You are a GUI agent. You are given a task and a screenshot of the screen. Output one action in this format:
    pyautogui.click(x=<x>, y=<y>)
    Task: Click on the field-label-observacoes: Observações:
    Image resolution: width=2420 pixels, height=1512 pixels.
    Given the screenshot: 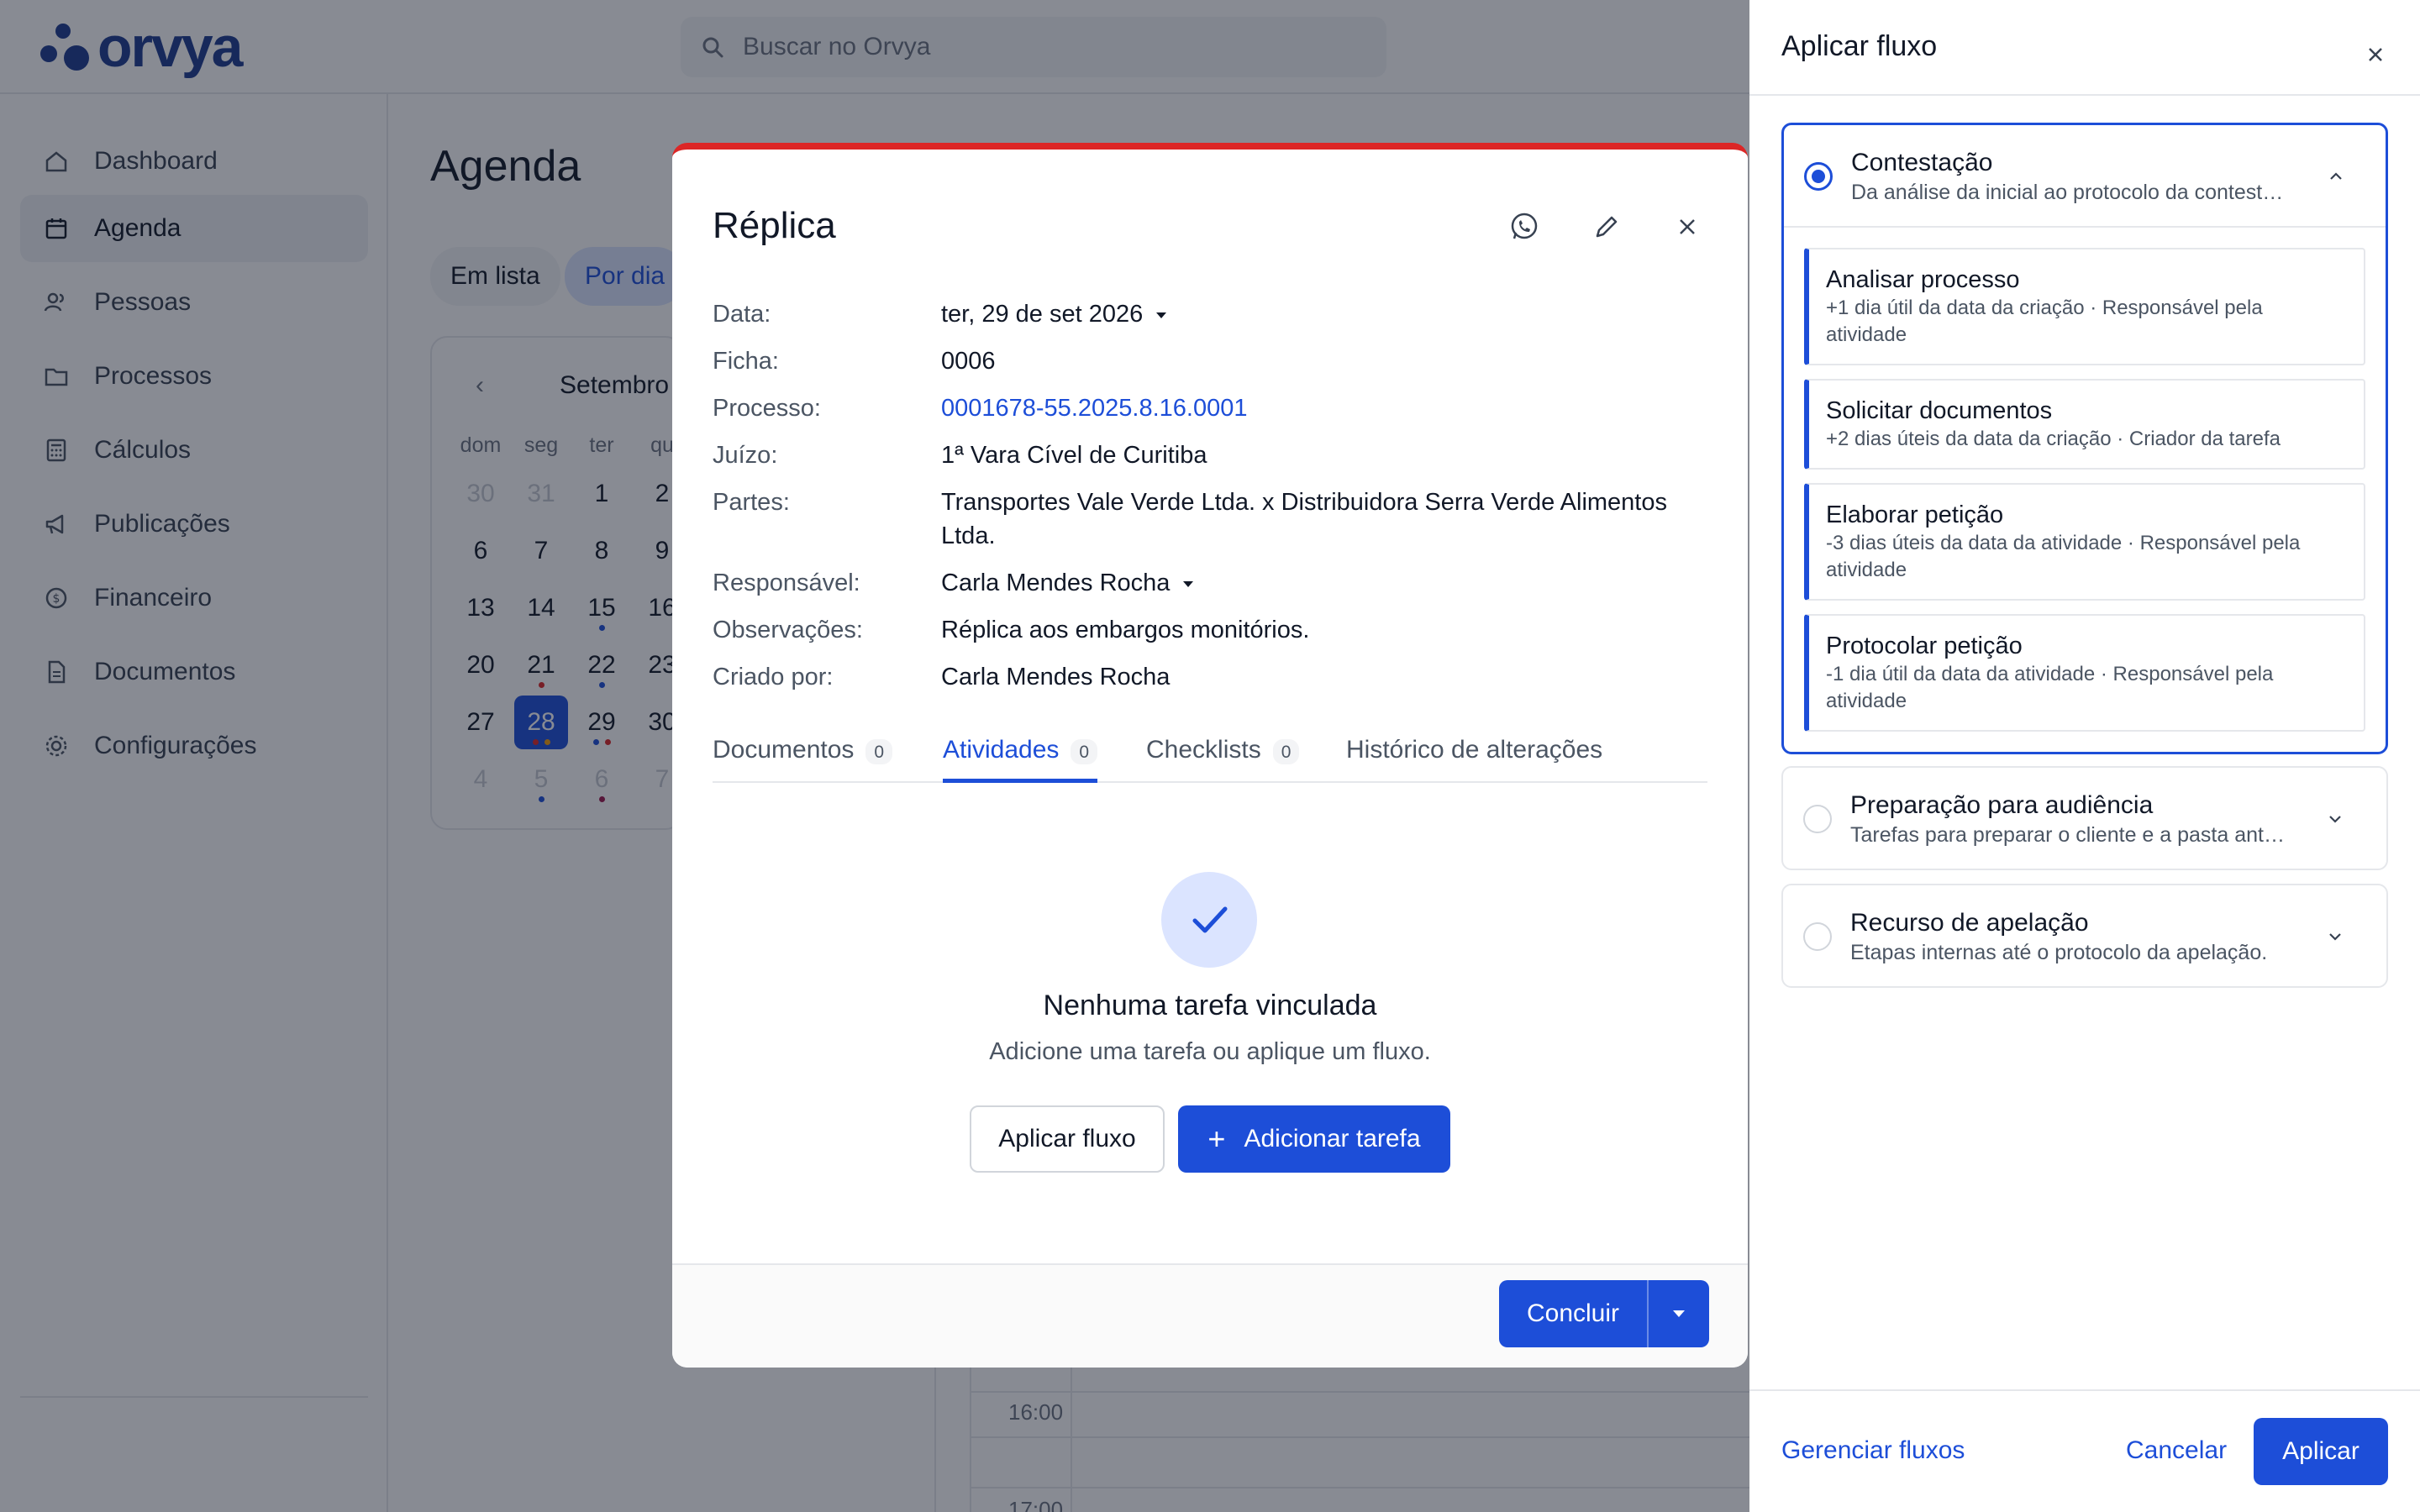 What is the action you would take?
    pyautogui.click(x=788, y=630)
    